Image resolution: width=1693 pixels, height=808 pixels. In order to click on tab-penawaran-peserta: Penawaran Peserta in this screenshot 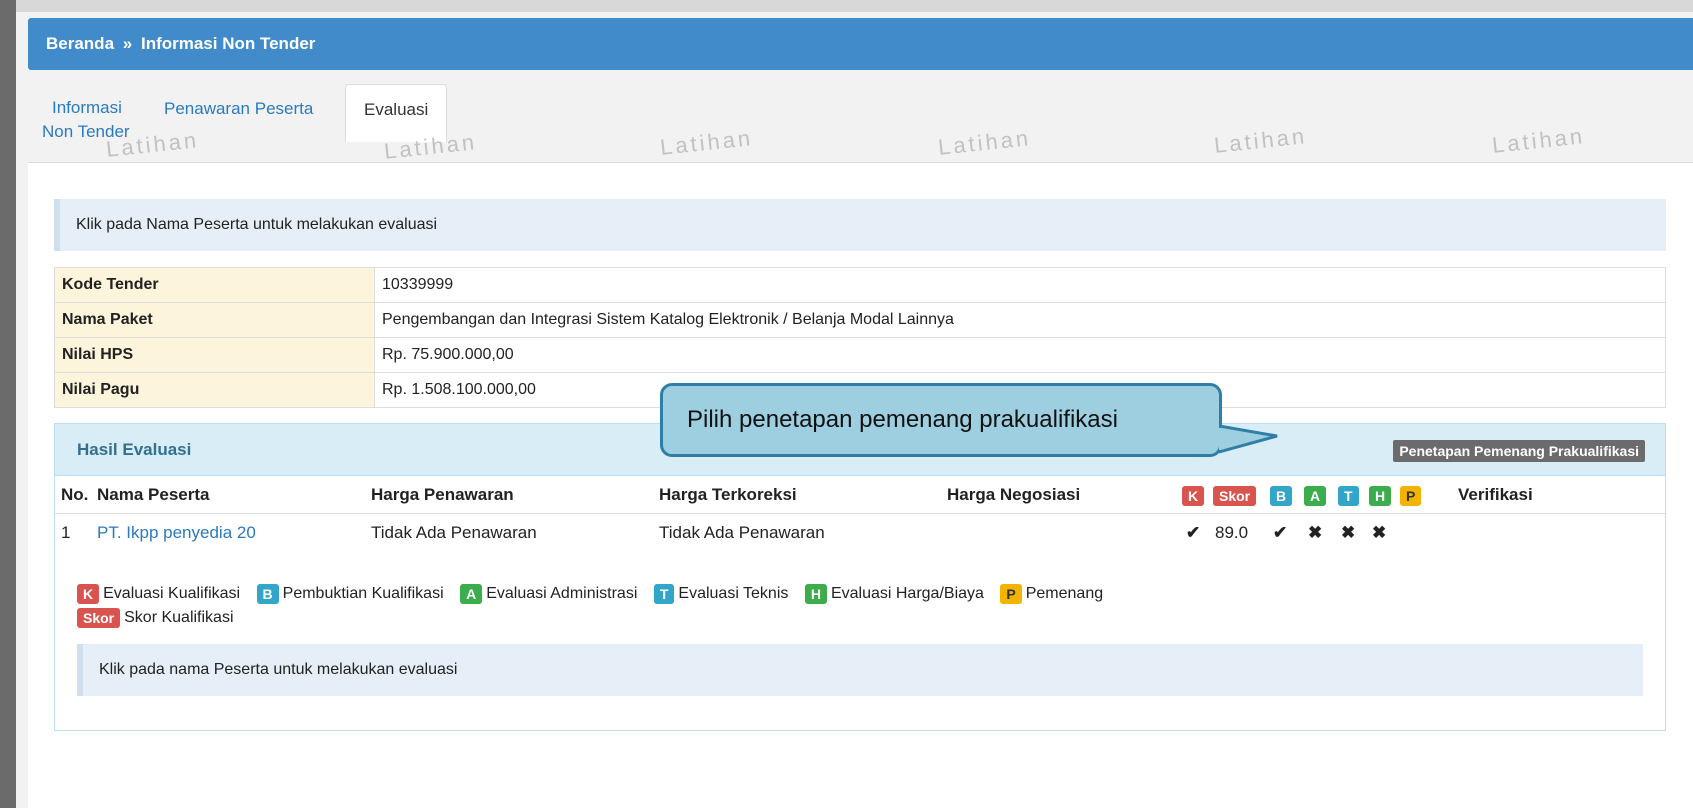, I will do `click(238, 108)`.